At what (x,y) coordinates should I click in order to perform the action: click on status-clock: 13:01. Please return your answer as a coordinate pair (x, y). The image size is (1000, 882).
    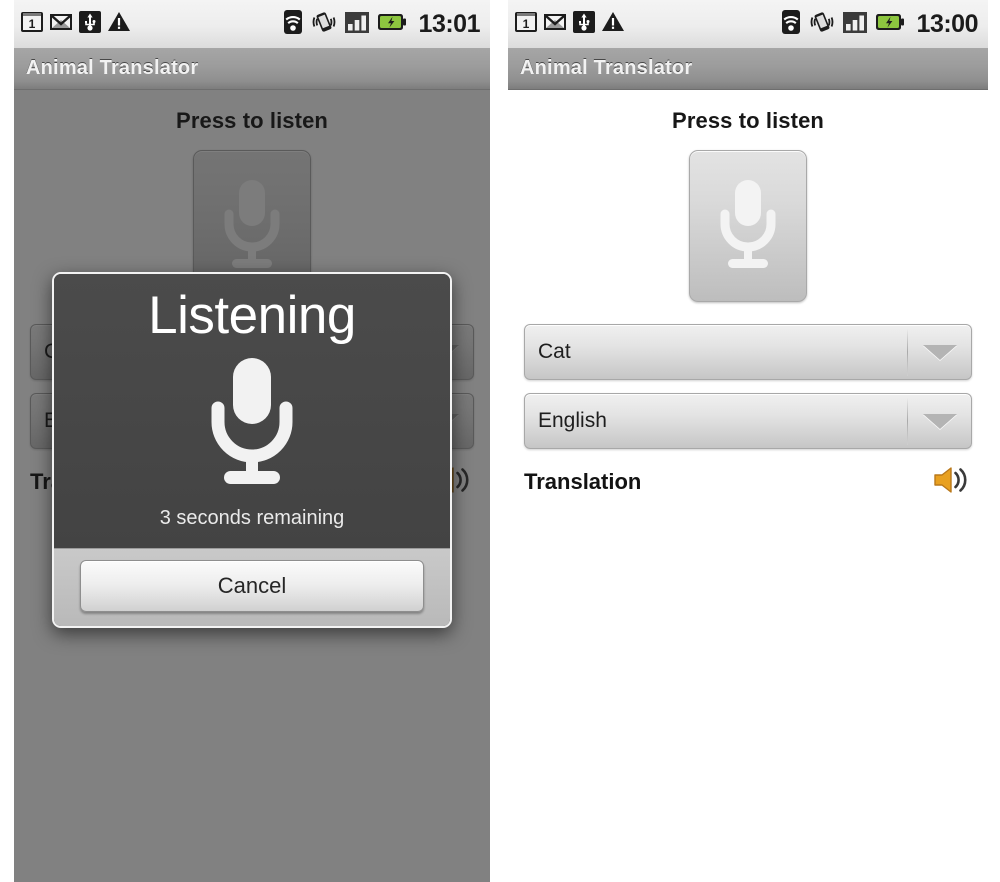
    Looking at the image, I should click on (449, 23).